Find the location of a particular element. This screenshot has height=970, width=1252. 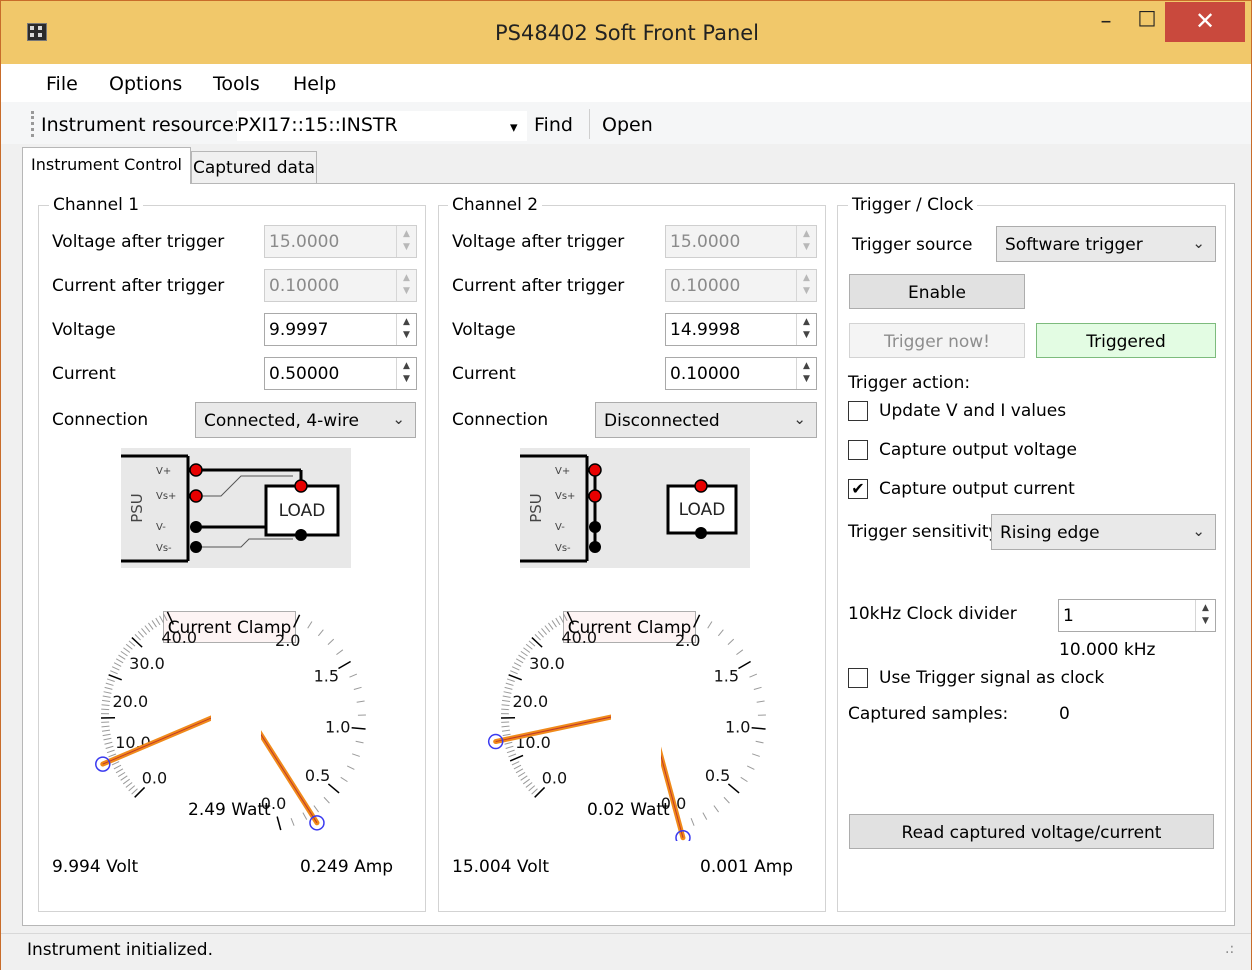

enable-button: Enable is located at coordinates (937, 291).